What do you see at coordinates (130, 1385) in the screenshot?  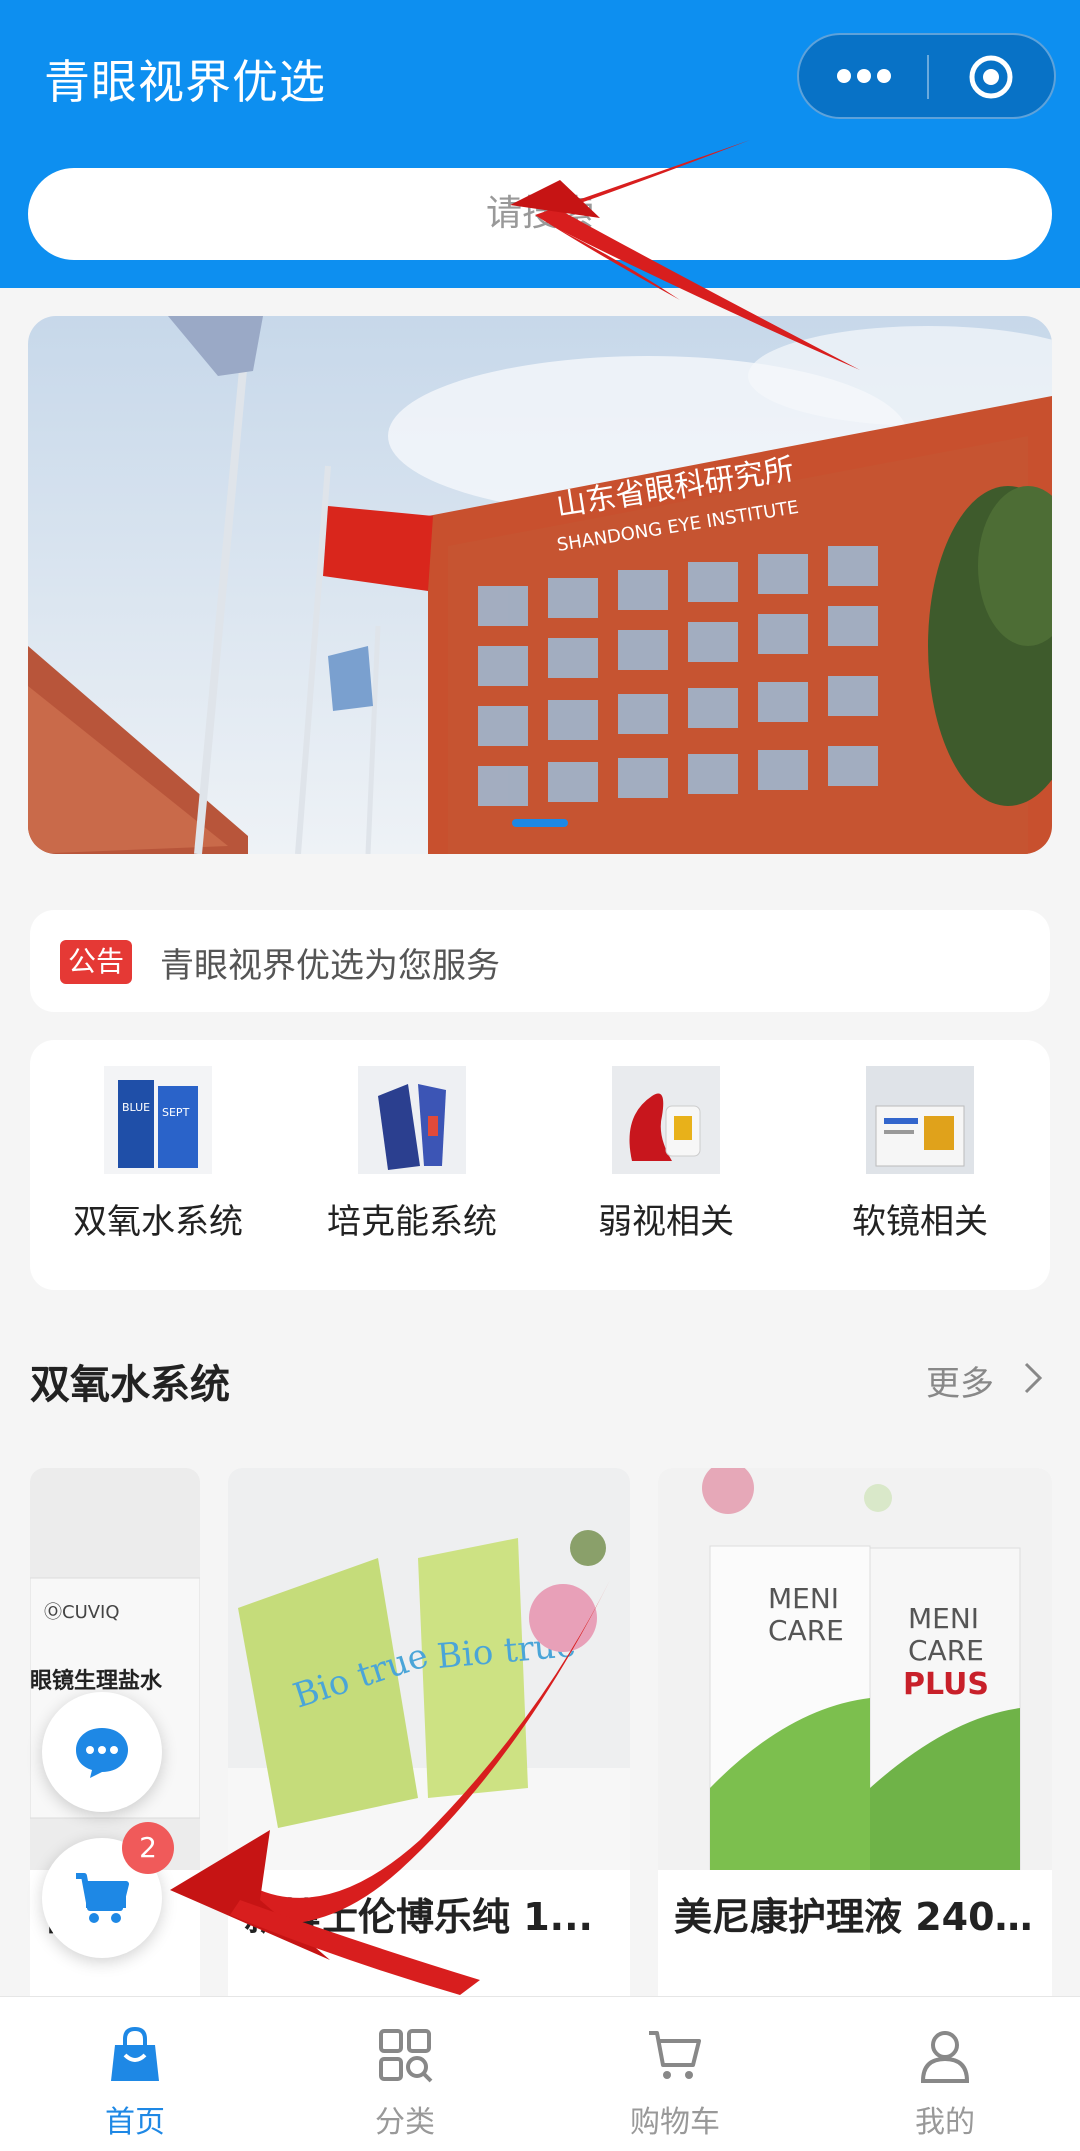 I see `section-title: 双氧水系统` at bounding box center [130, 1385].